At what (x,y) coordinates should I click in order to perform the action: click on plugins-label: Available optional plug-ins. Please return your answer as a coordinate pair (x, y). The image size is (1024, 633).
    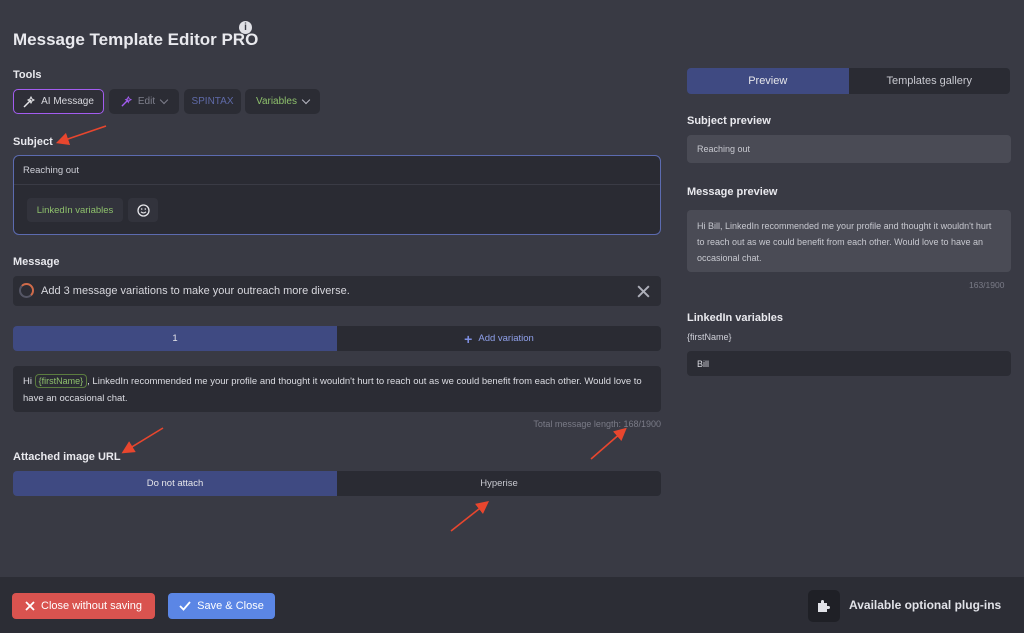
    Looking at the image, I should click on (925, 605).